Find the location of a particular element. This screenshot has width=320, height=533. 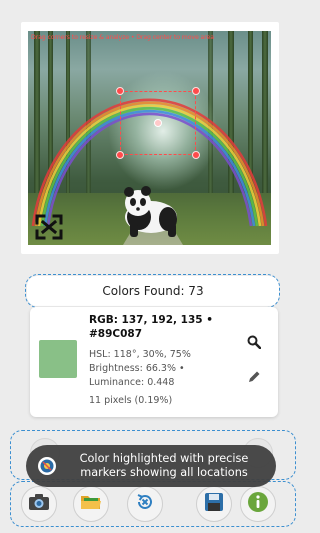

info-icon is located at coordinates (258, 504).